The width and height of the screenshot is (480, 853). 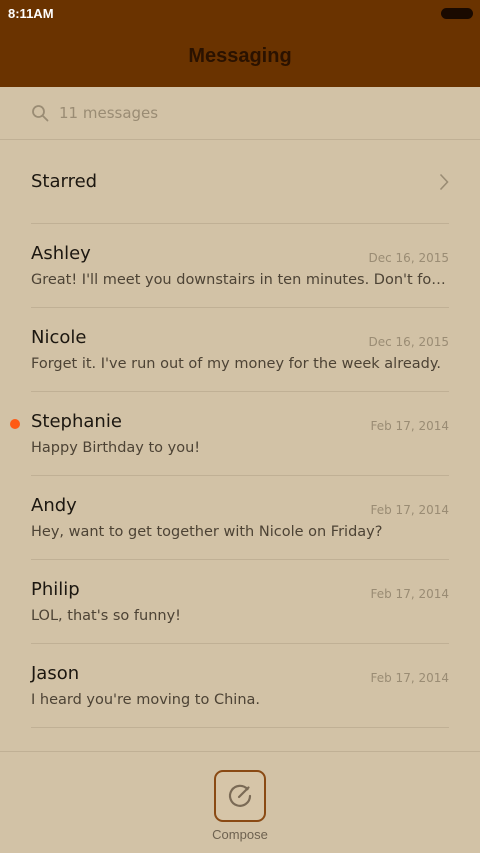 I want to click on chevron-right-icon, so click(x=444, y=182).